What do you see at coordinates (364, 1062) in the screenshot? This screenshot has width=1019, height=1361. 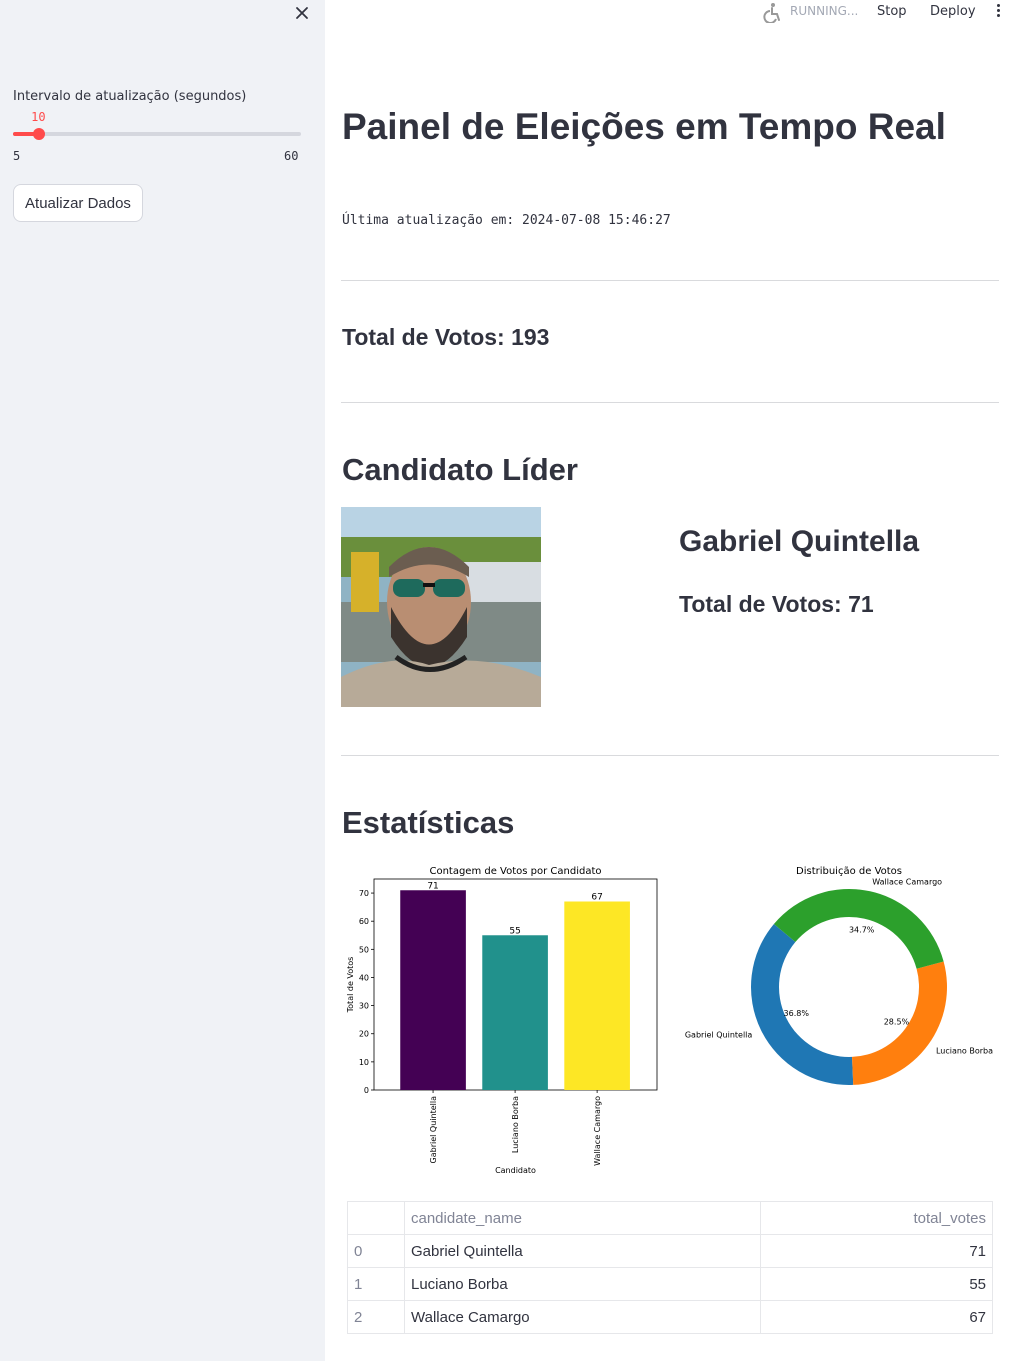 I see `y-tick-label: 10` at bounding box center [364, 1062].